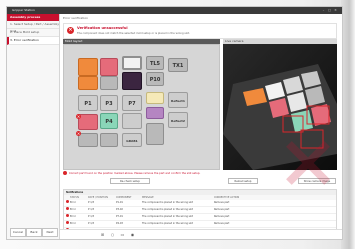 The width and height of the screenshot is (355, 249). Describe the element at coordinates (178, 120) in the screenshot. I see `mold-slot: Reflect2` at that location.